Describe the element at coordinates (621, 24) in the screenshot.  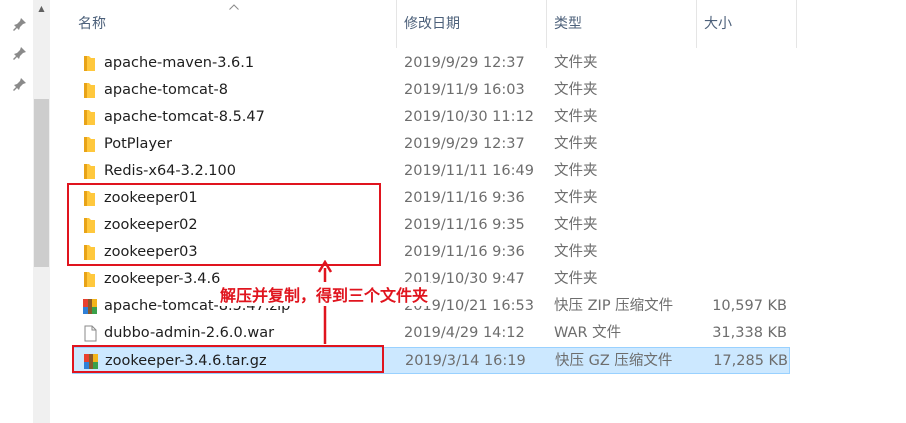
I see `column-type: 类型` at that location.